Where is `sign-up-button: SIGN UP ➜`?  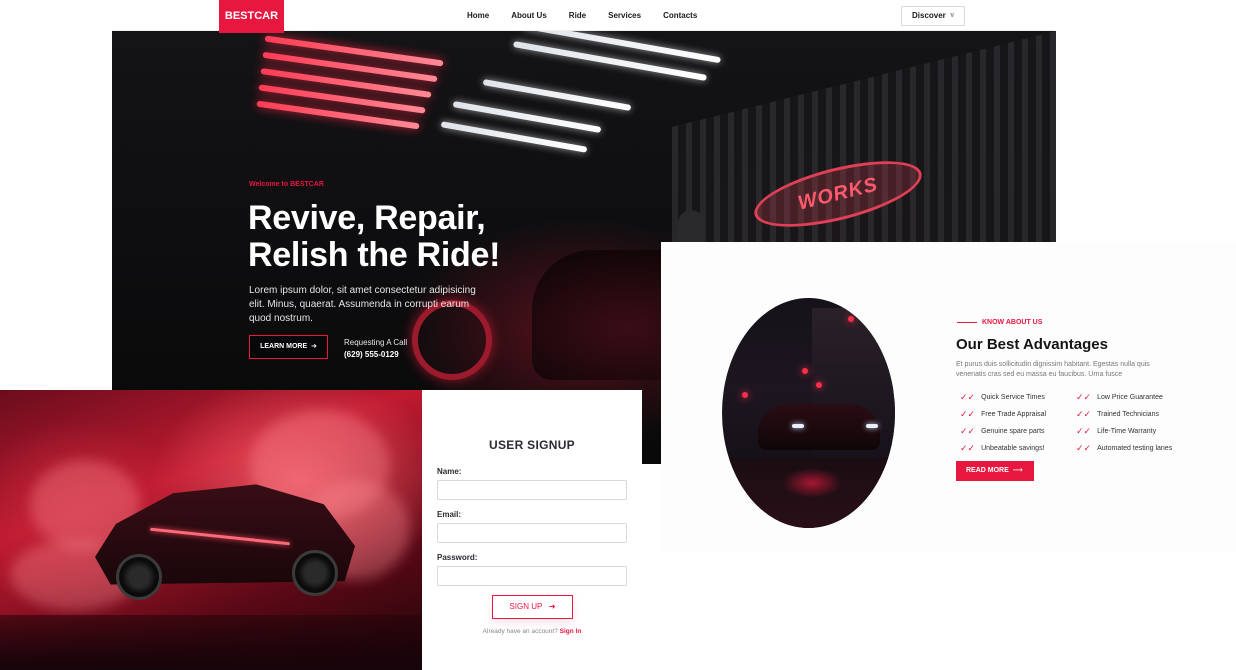
sign-up-button: SIGN UP ➜ is located at coordinates (532, 607).